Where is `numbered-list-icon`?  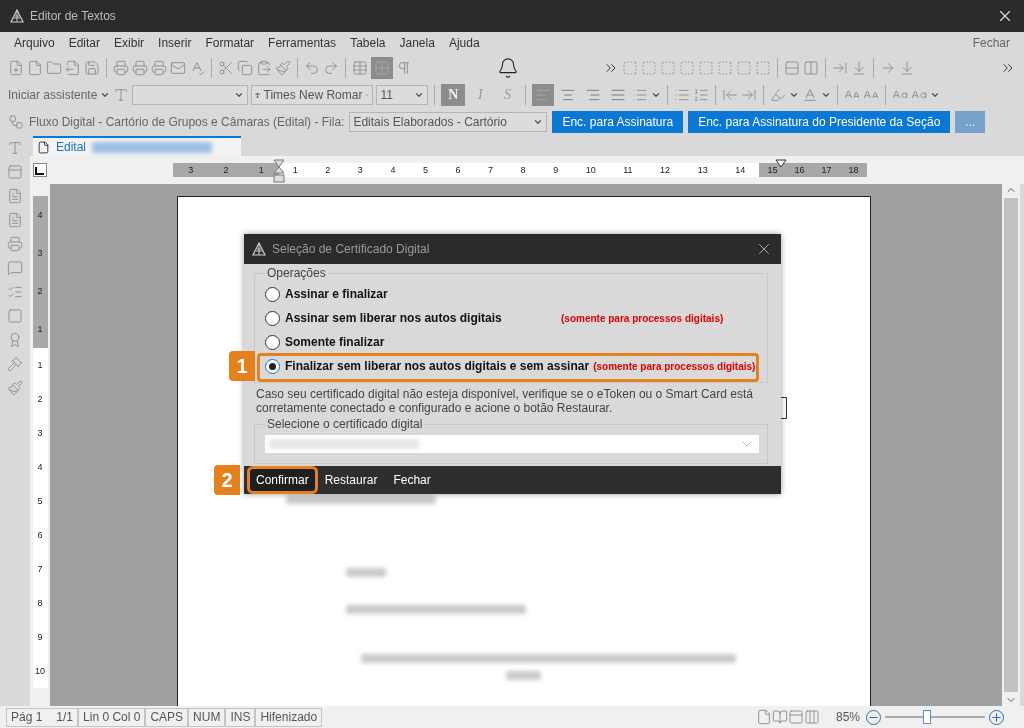 numbered-list-icon is located at coordinates (701, 95).